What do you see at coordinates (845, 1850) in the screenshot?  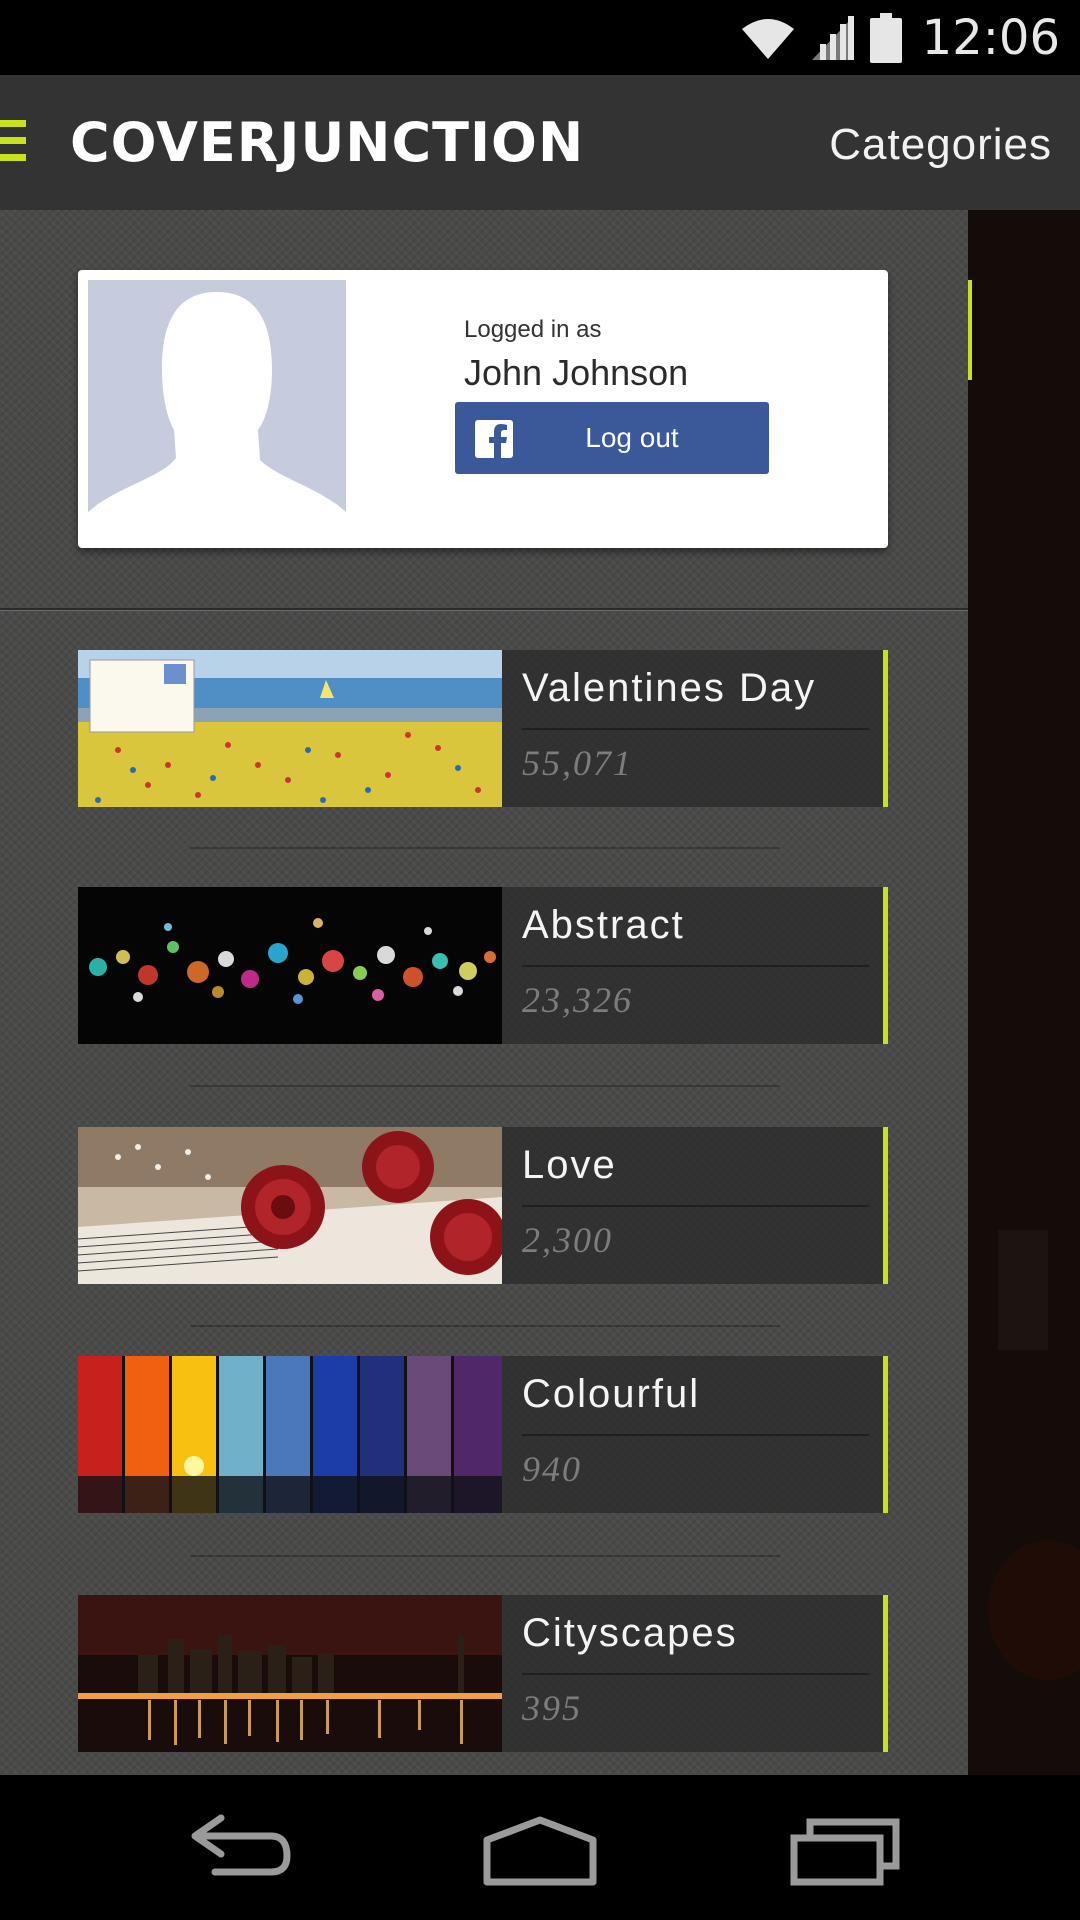 I see `recent-apps-icon` at bounding box center [845, 1850].